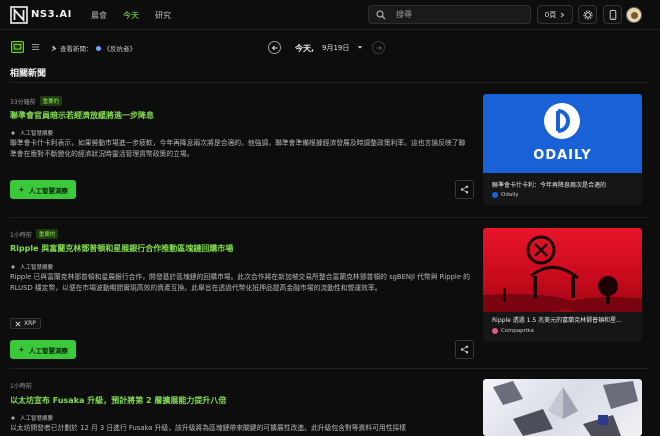 The width and height of the screenshot is (660, 436). I want to click on source-name: Coinpaprika, so click(517, 331).